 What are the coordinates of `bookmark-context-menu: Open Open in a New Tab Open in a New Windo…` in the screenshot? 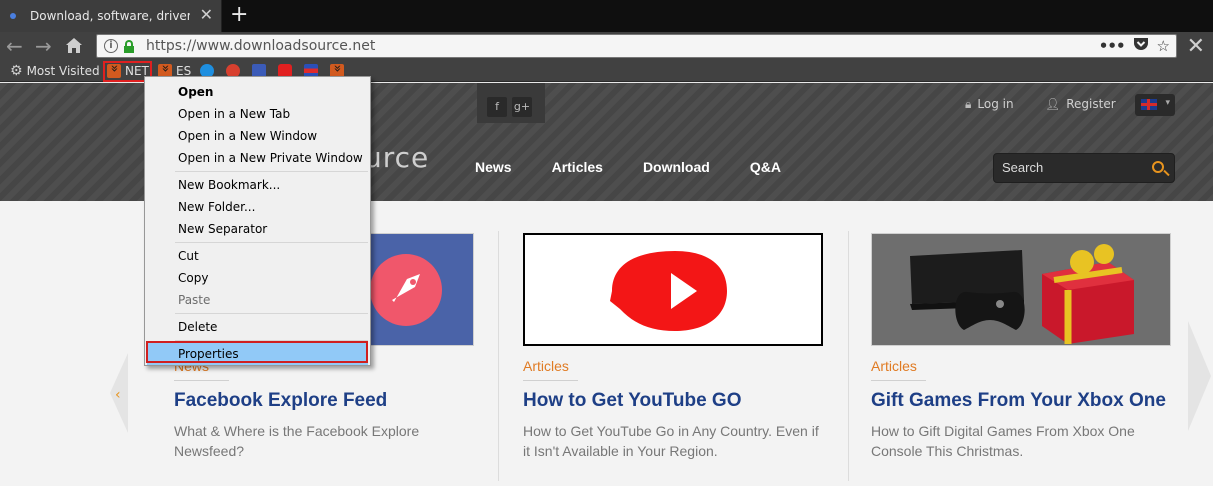 It's located at (257, 221).